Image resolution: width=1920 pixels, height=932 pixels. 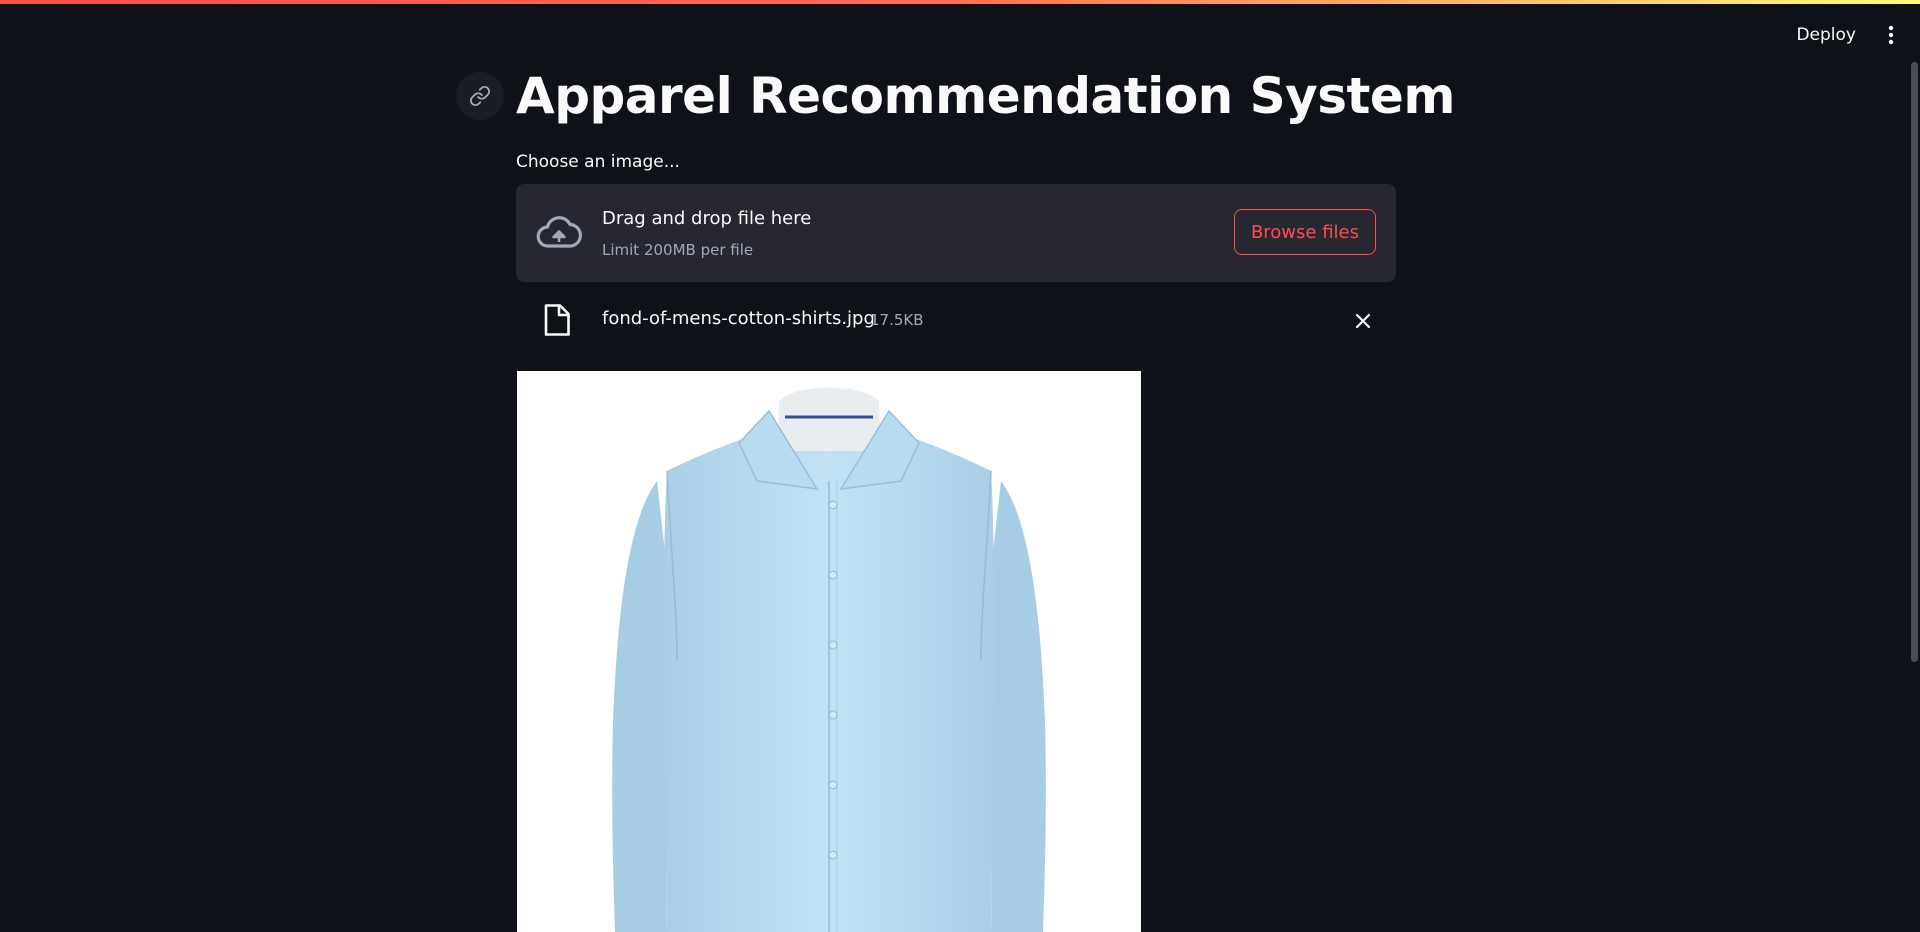 I want to click on deploy-button: Deploy, so click(x=1826, y=35).